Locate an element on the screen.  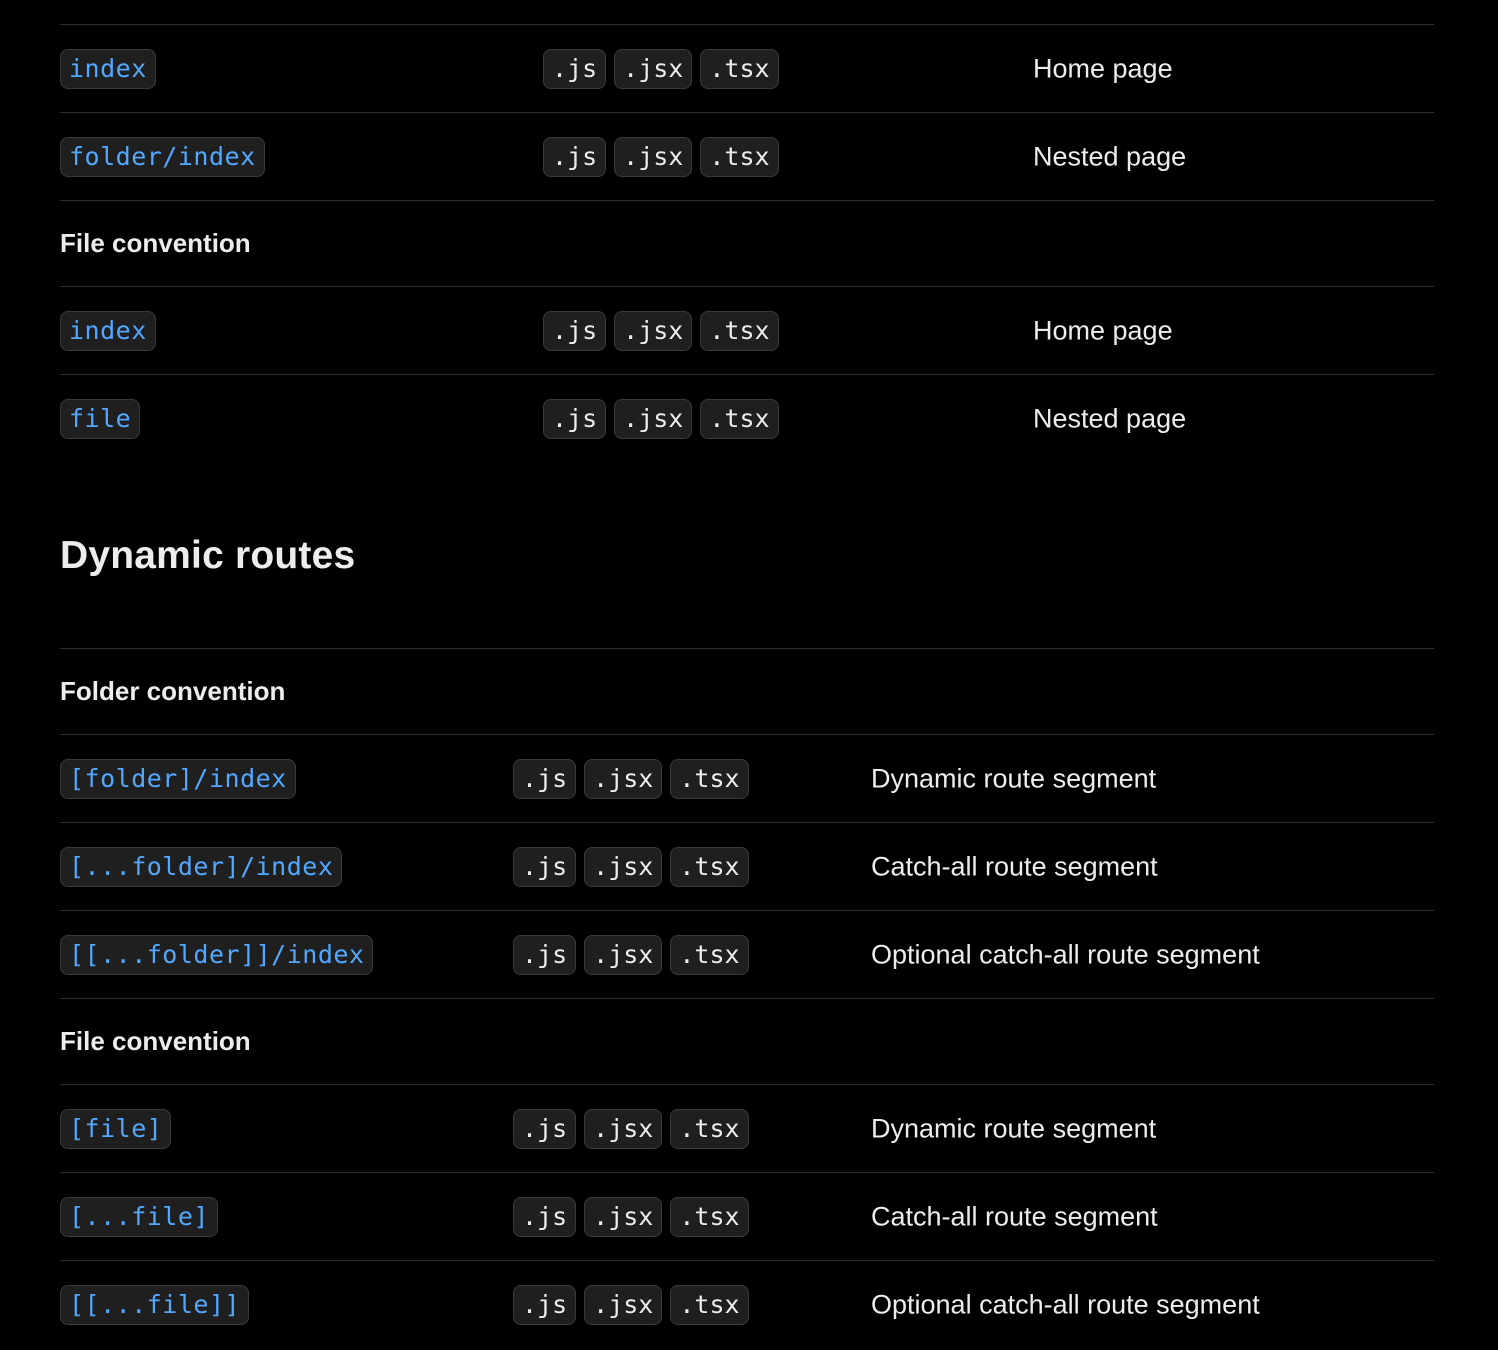
table-row: folder/index .js .jsx .tsx Nested page is located at coordinates (747, 156).